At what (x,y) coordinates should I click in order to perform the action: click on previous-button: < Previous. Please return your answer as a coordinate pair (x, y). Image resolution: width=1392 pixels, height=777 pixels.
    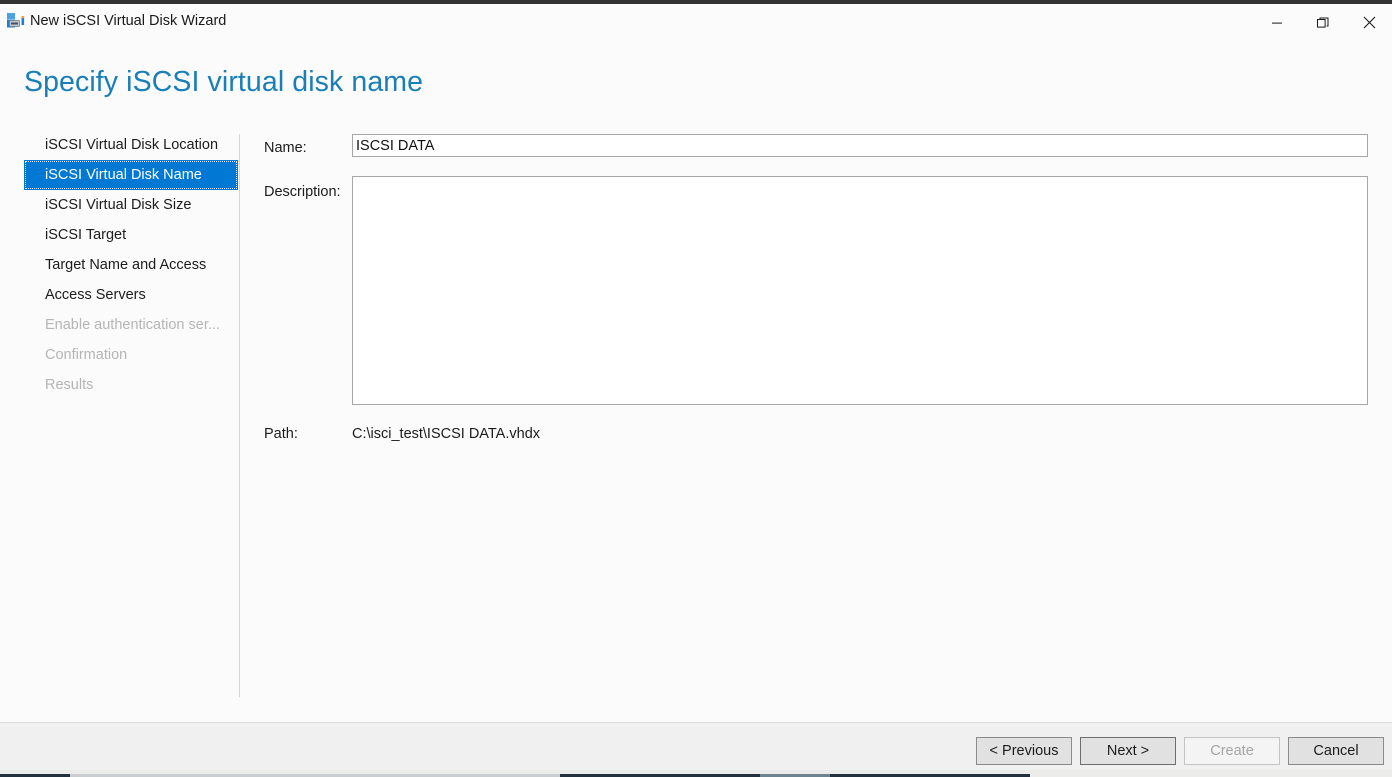
    Looking at the image, I should click on (1024, 751).